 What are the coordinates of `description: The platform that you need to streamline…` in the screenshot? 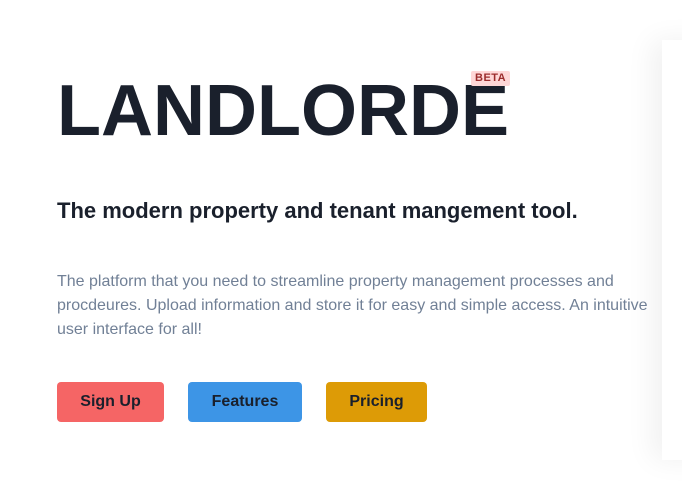 It's located at (352, 305).